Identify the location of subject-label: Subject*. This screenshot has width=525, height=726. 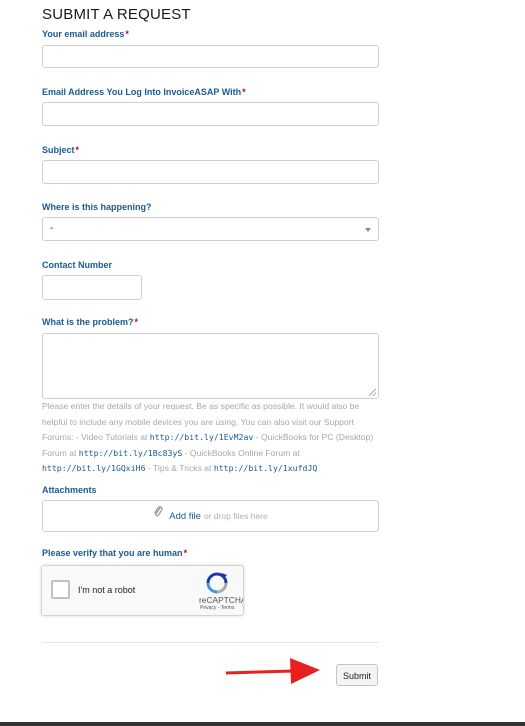
(61, 150).